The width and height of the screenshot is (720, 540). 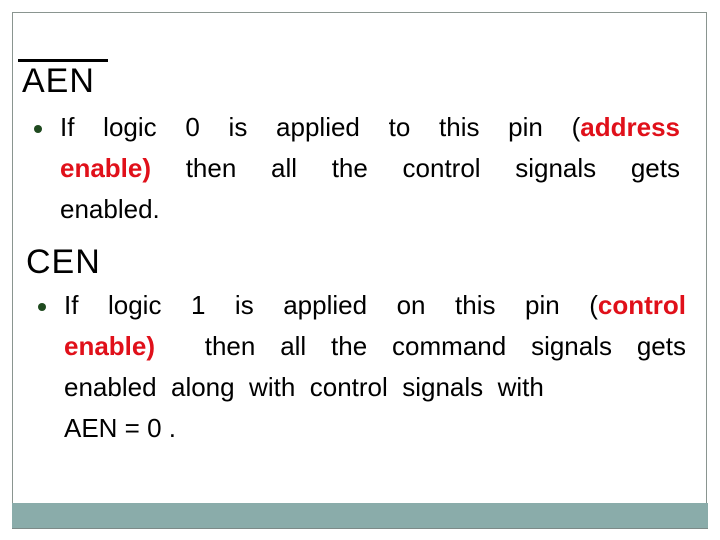 I want to click on text-span: AEN = 0 ., so click(x=120, y=428).